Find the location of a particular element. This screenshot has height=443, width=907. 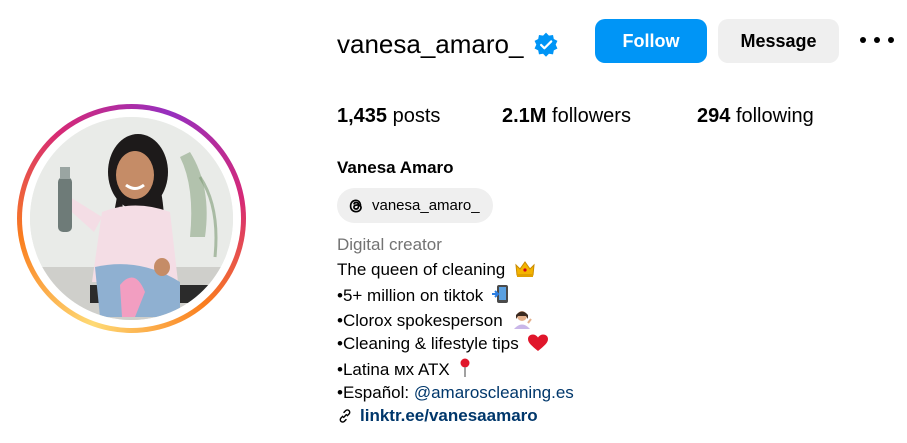

crown-emoji-icon is located at coordinates (525, 269).